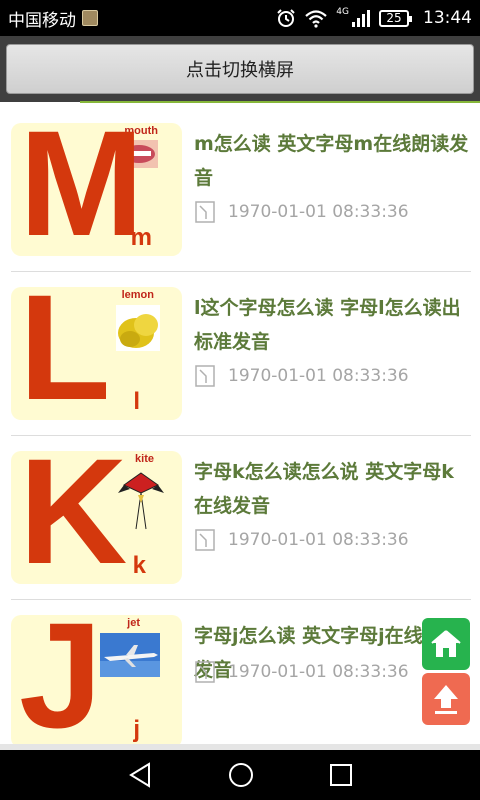 This screenshot has height=800, width=480. I want to click on home-icon, so click(446, 643).